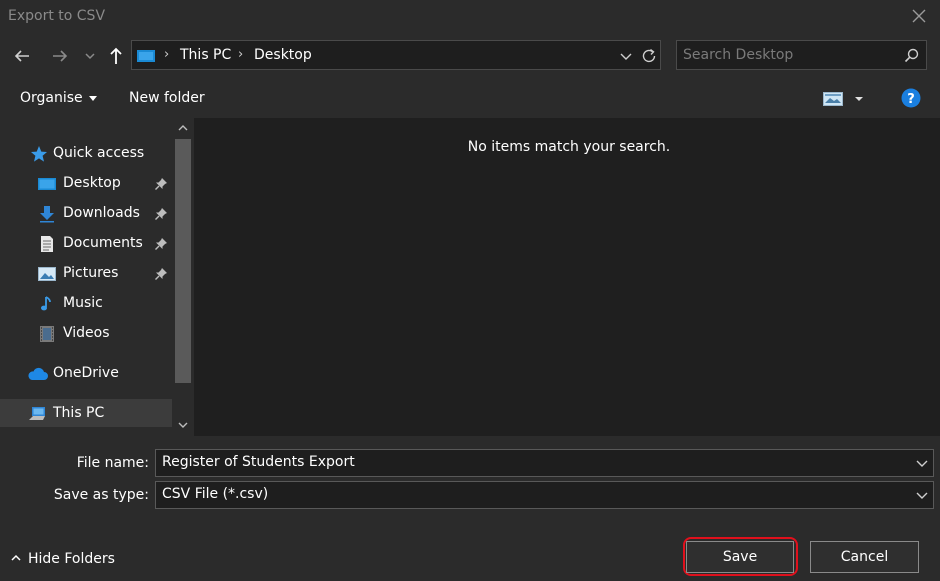 The image size is (940, 581). What do you see at coordinates (258, 462) in the screenshot?
I see `file-name-input: Register of Students Export` at bounding box center [258, 462].